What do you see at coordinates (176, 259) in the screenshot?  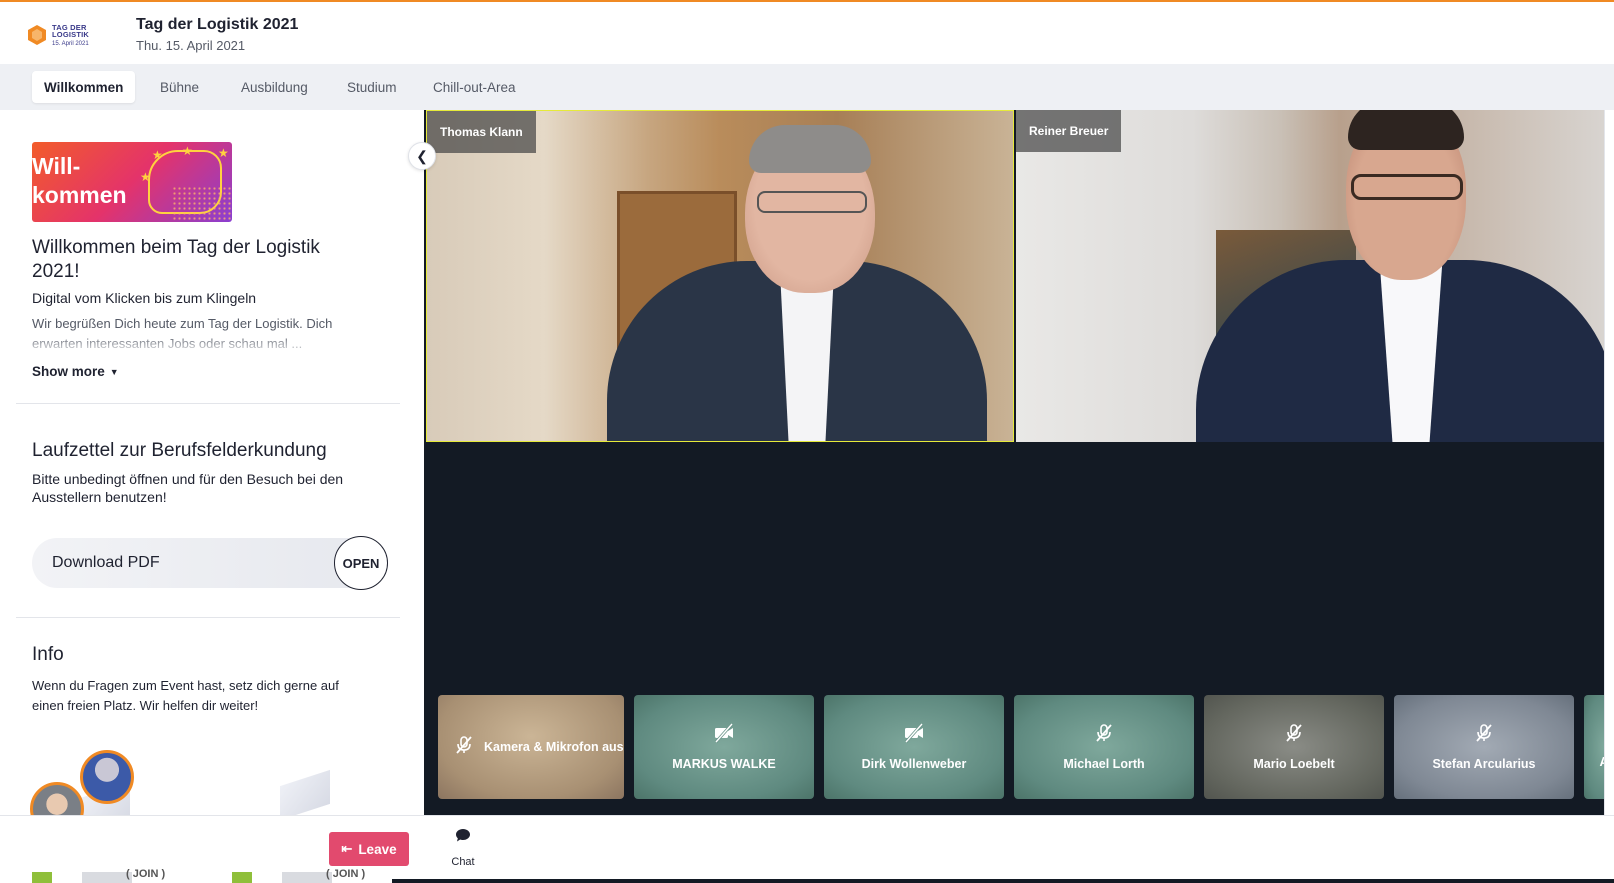 I see `welcome-title: Willkommen beim Tag der Logistik 2021!` at bounding box center [176, 259].